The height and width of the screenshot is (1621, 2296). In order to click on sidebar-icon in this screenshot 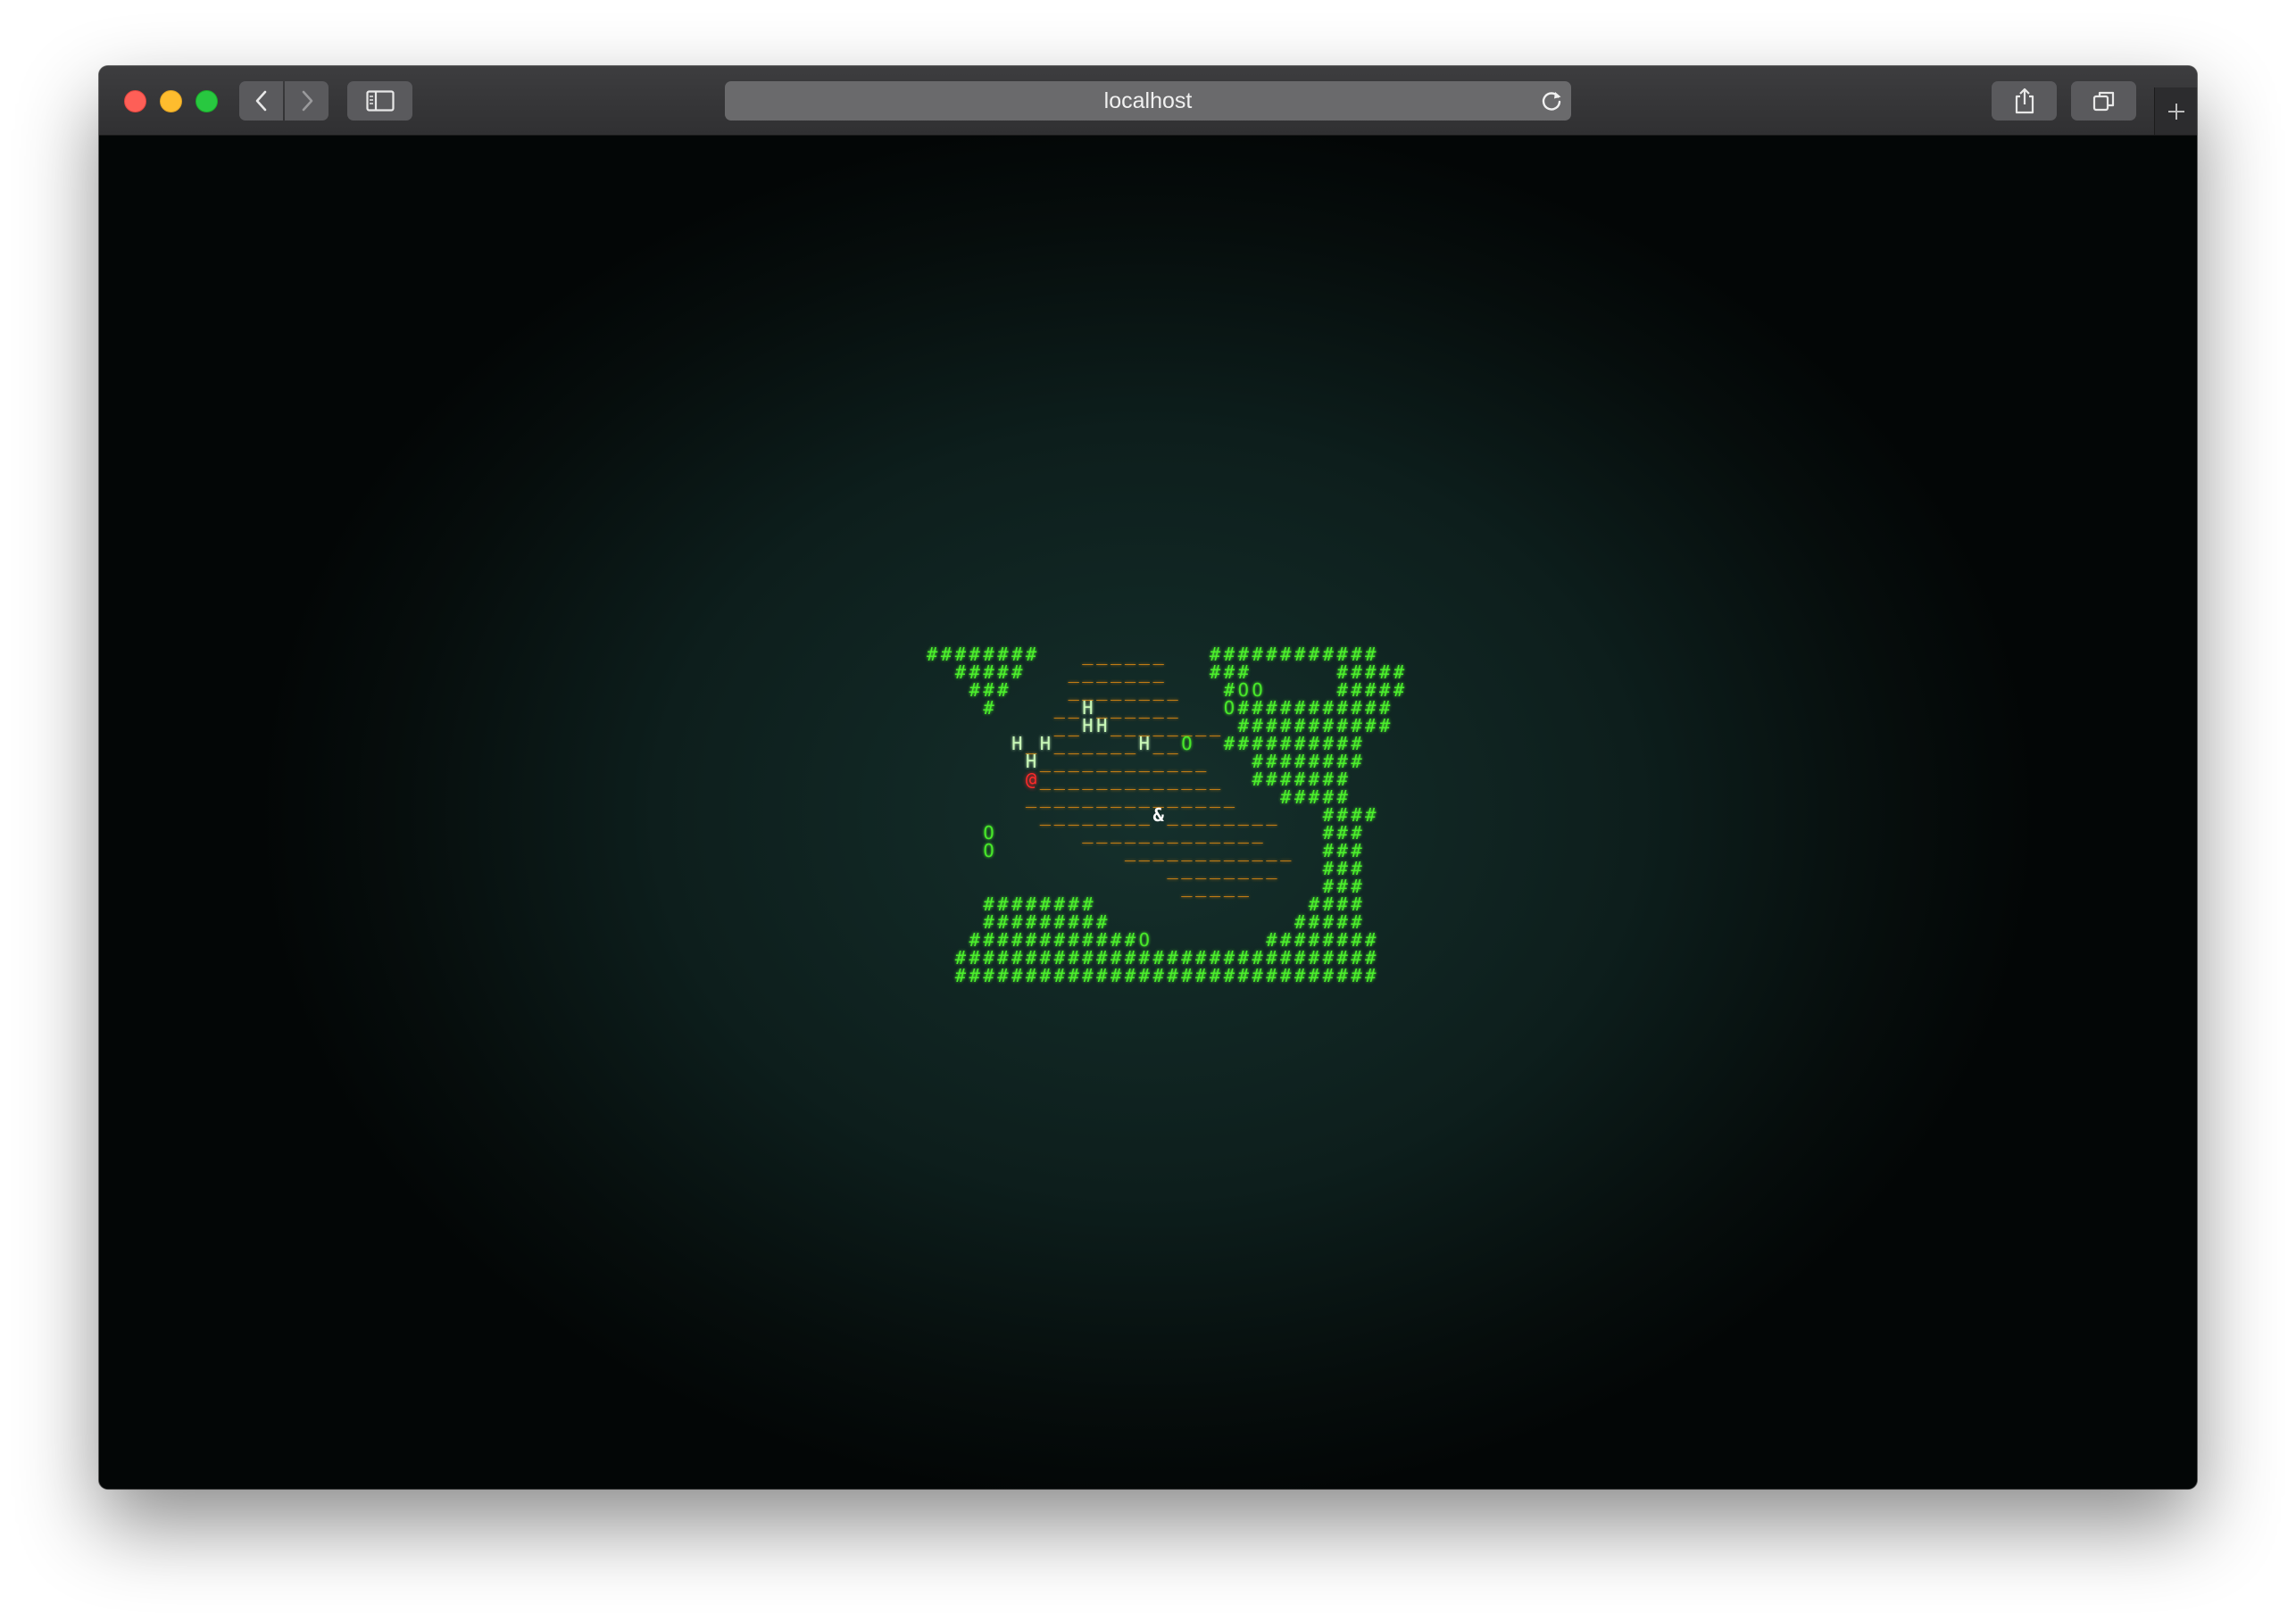, I will do `click(380, 101)`.